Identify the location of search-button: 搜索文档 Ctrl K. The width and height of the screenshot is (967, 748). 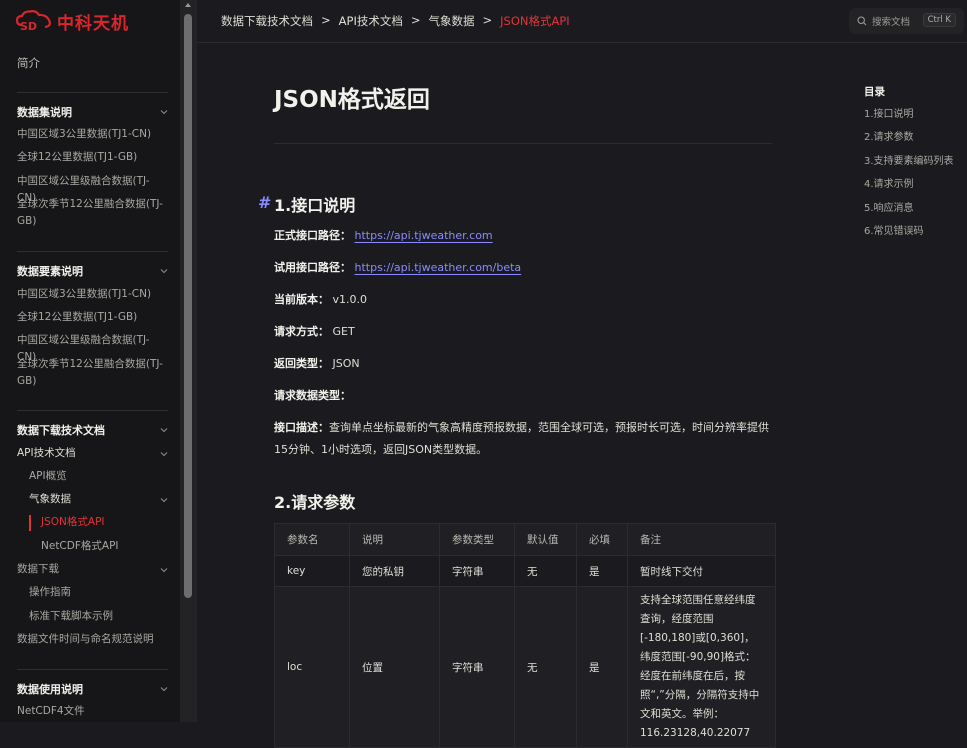
(906, 21).